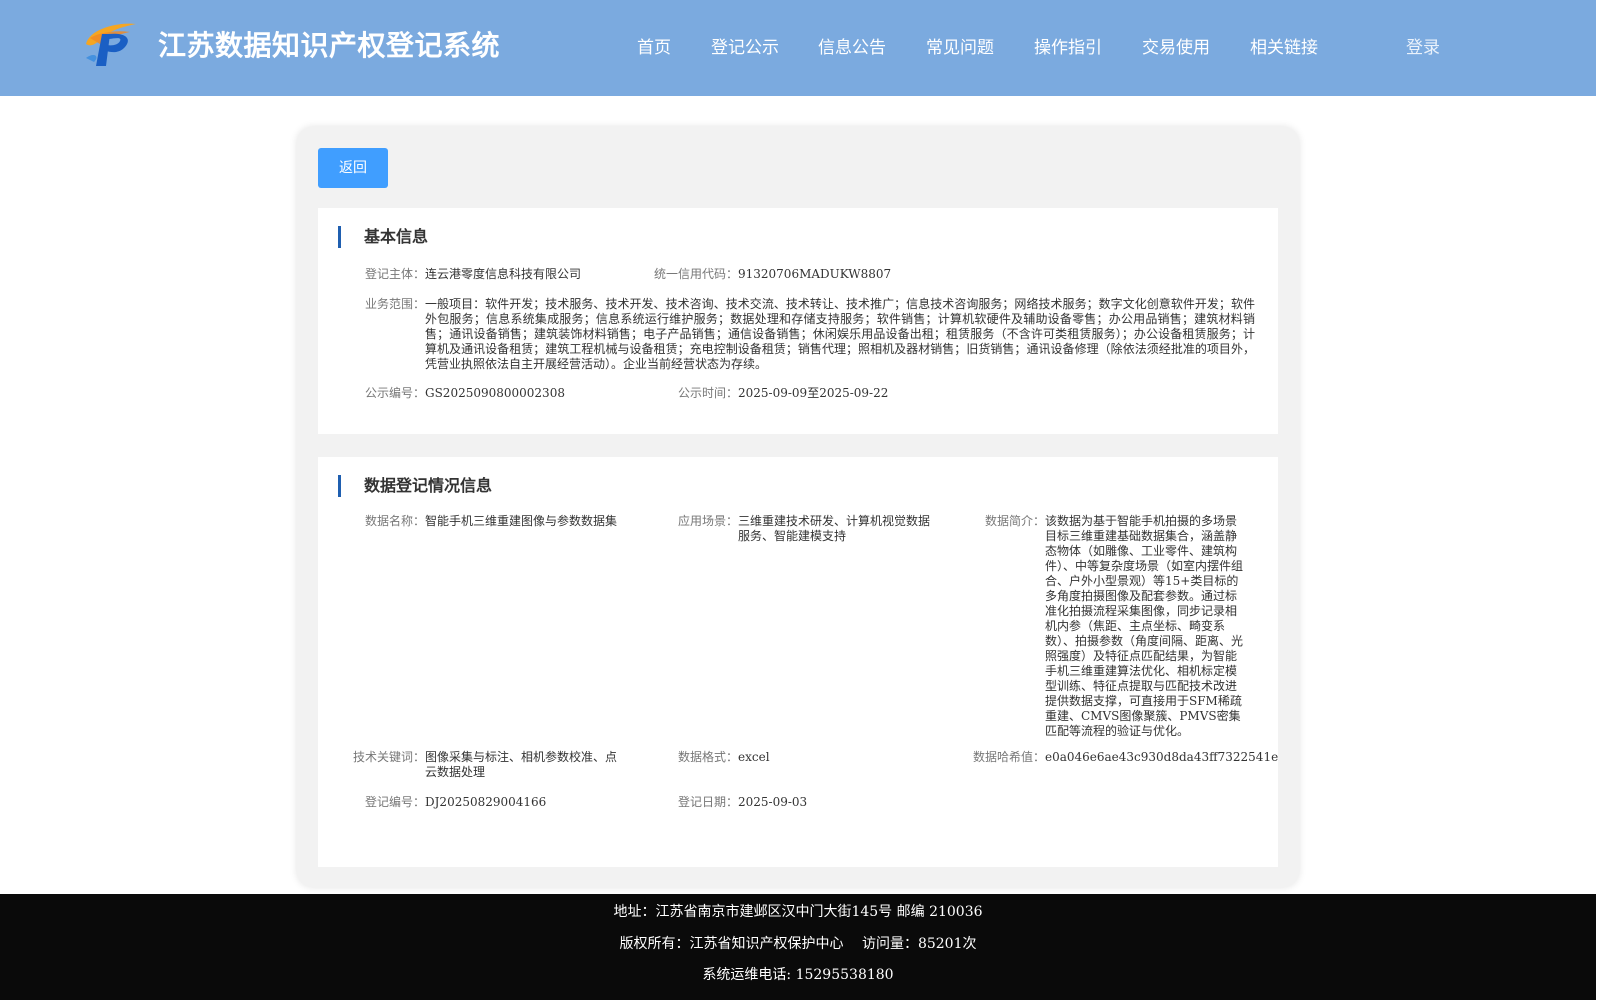 This screenshot has height=1000, width=1600. Describe the element at coordinates (852, 48) in the screenshot. I see `nav-info-announcement: 信息公告` at that location.